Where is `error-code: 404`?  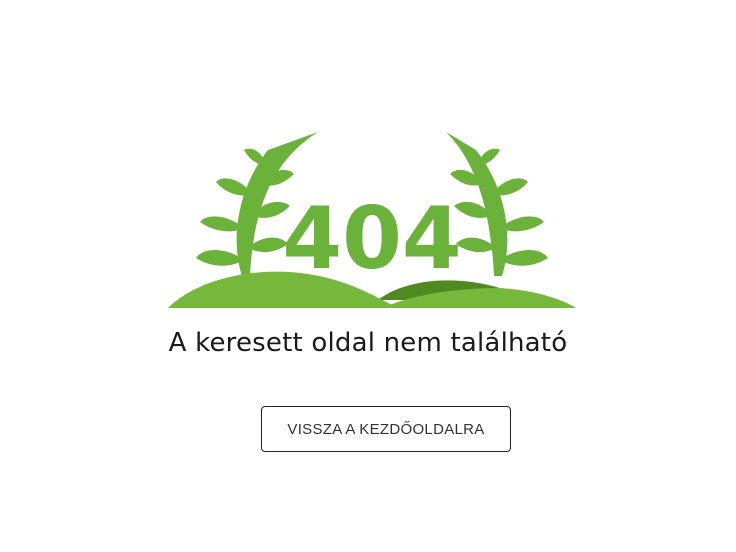 error-code: 404 is located at coordinates (372, 239).